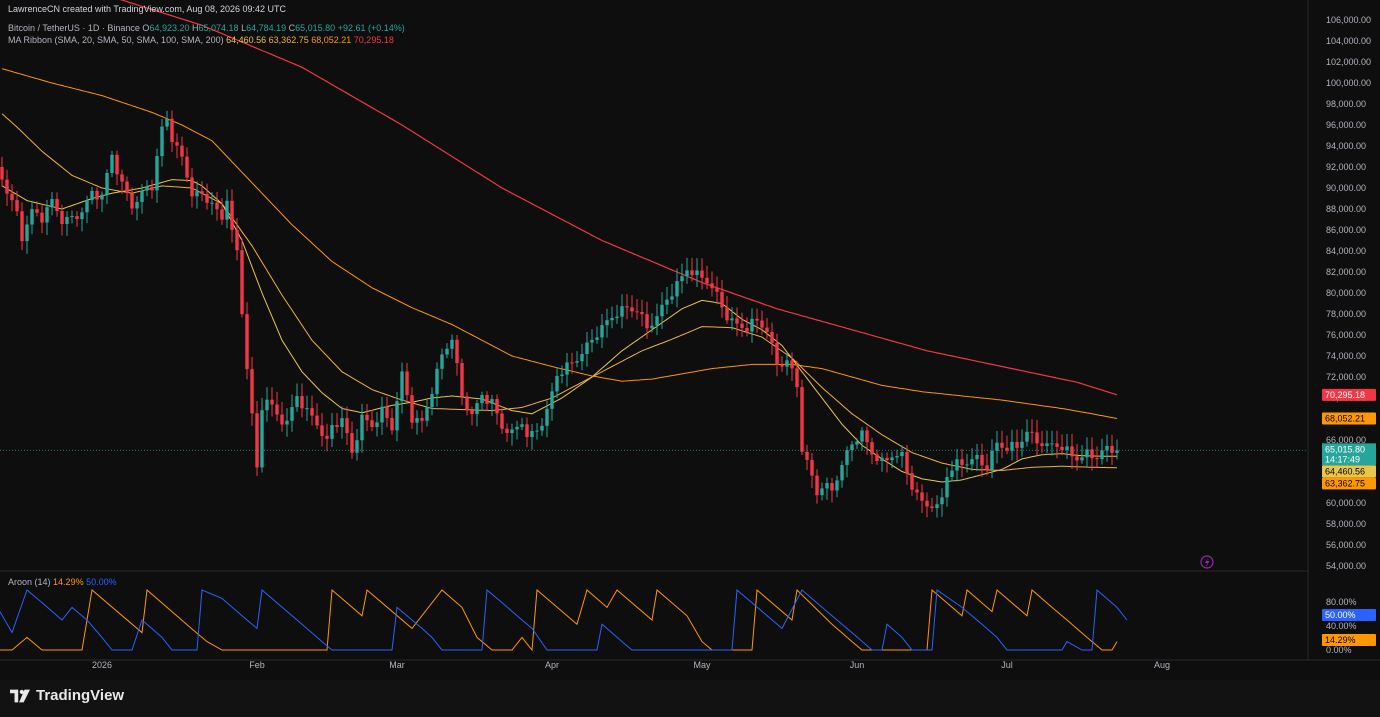 This screenshot has height=717, width=1380. I want to click on badge-aroon-up-text: 14.29%, so click(1340, 640).